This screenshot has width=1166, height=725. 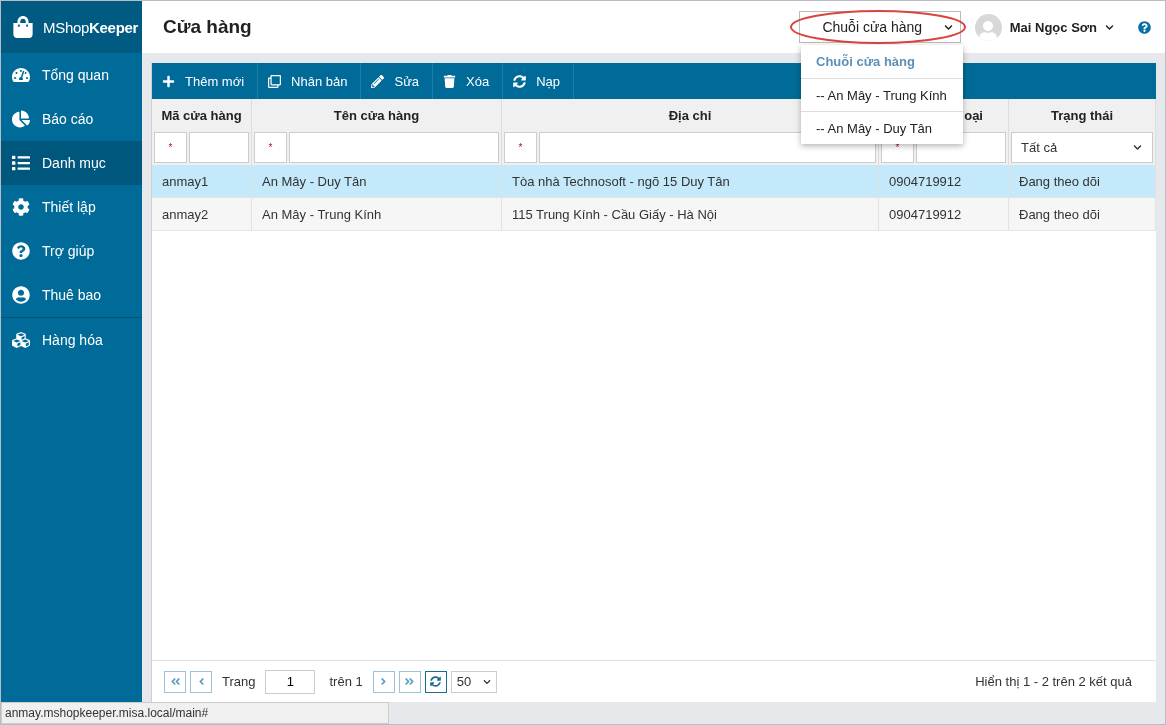 I want to click on logo-icon, so click(x=23, y=27).